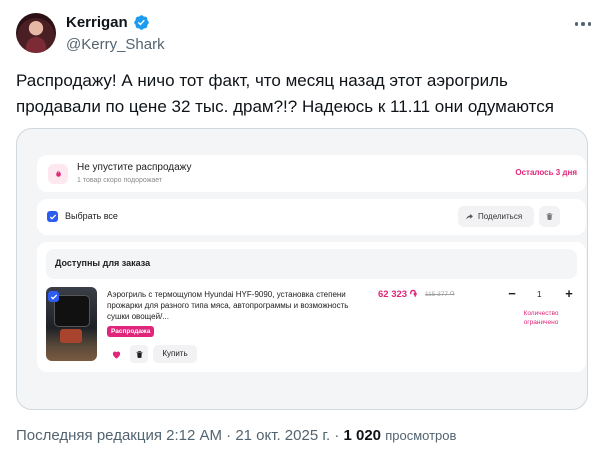 The height and width of the screenshot is (455, 606). I want to click on buy-button: Купить, so click(175, 354).